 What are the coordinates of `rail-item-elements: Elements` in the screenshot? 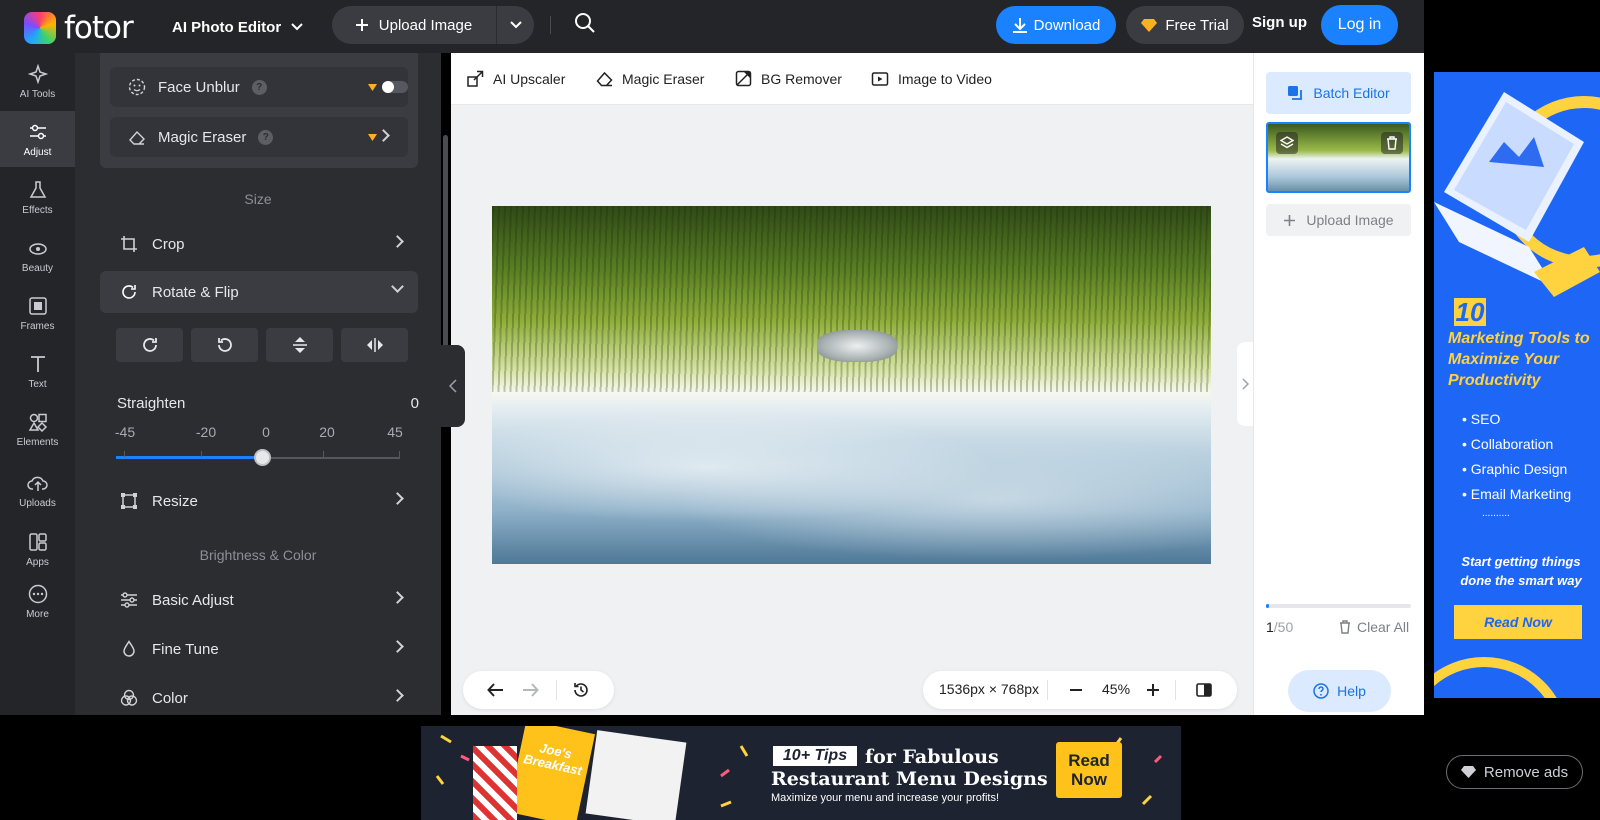 It's located at (37, 429).